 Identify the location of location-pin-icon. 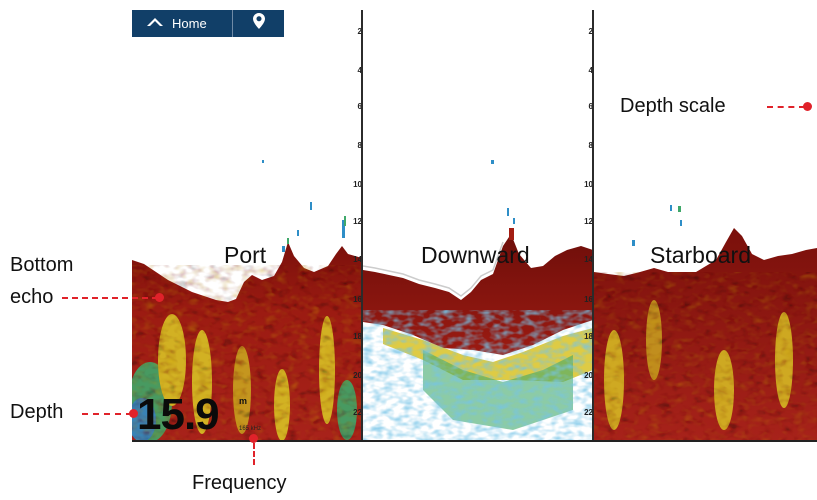
(258, 23).